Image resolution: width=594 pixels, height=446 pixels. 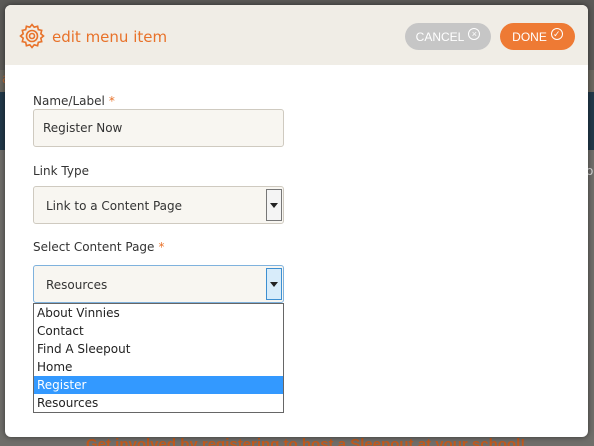 What do you see at coordinates (61, 171) in the screenshot?
I see `link-type-label: Link Type` at bounding box center [61, 171].